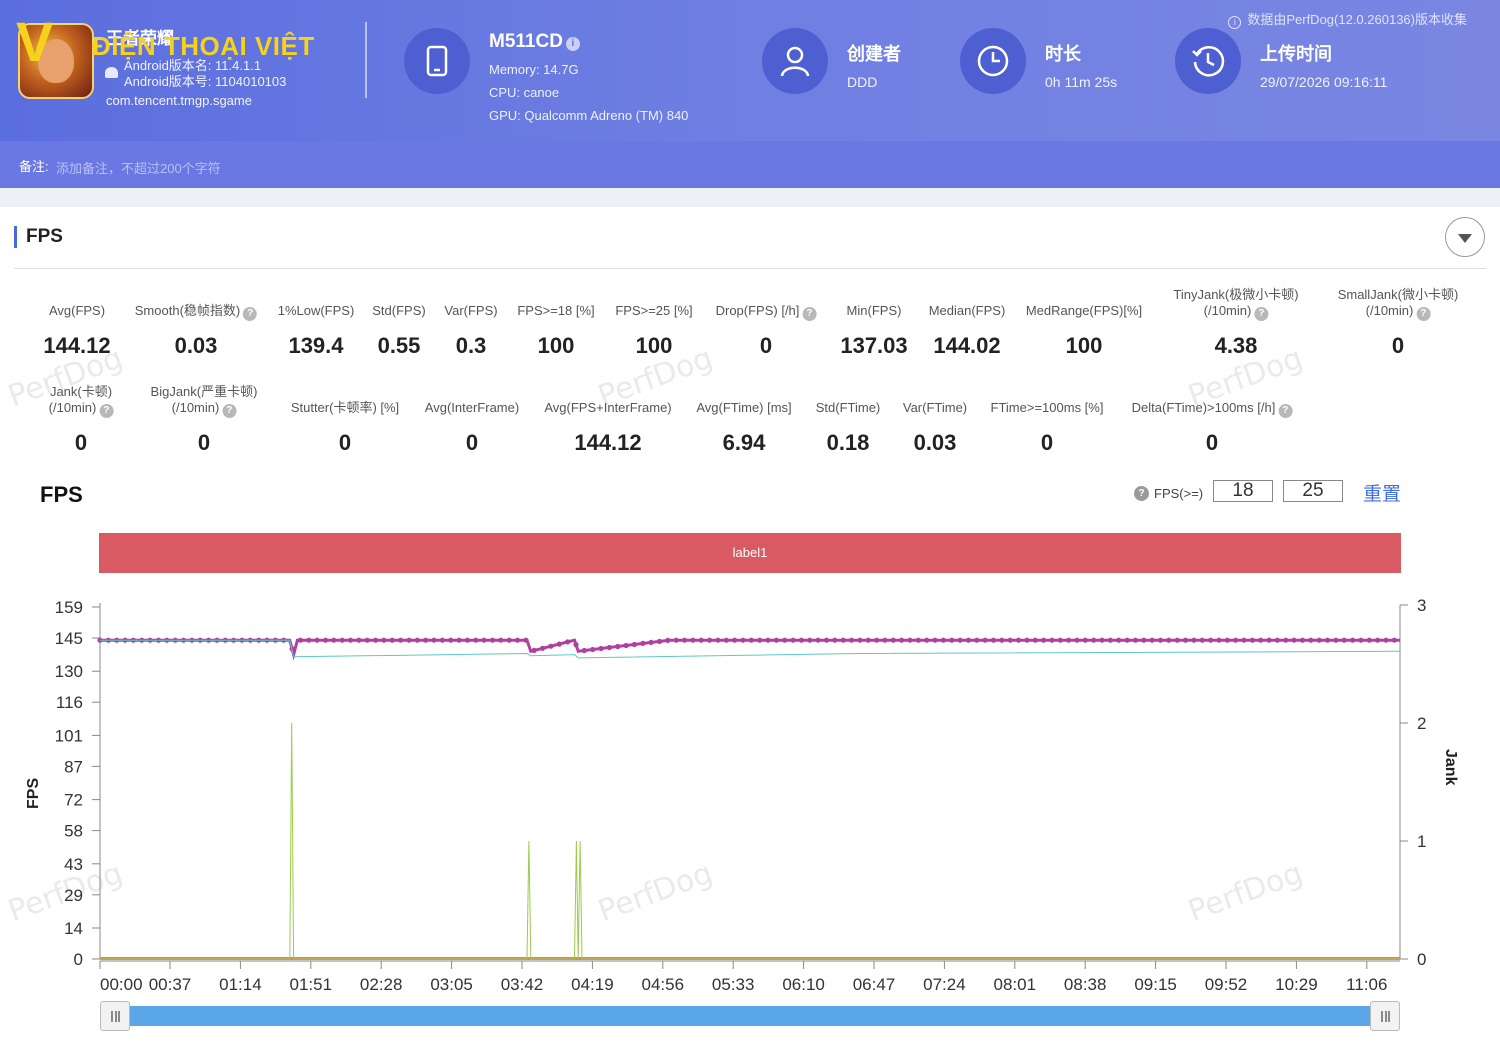 The image size is (1500, 1045). Describe the element at coordinates (1465, 237) in the screenshot. I see `collapse-button` at that location.